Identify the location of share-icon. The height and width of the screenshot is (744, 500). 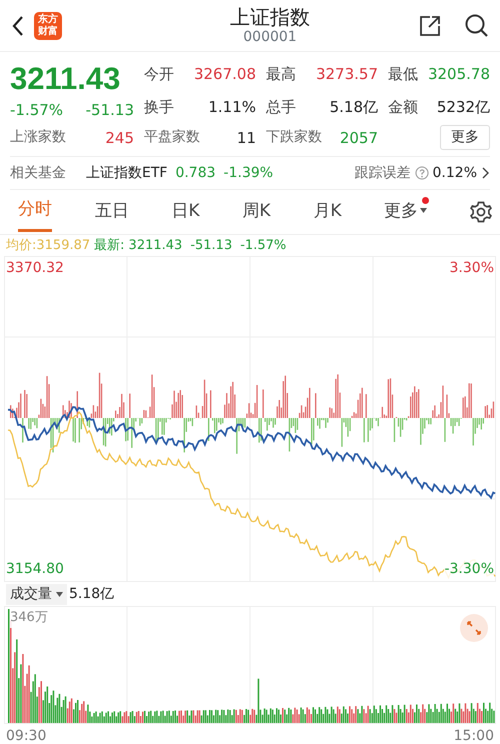
(430, 26).